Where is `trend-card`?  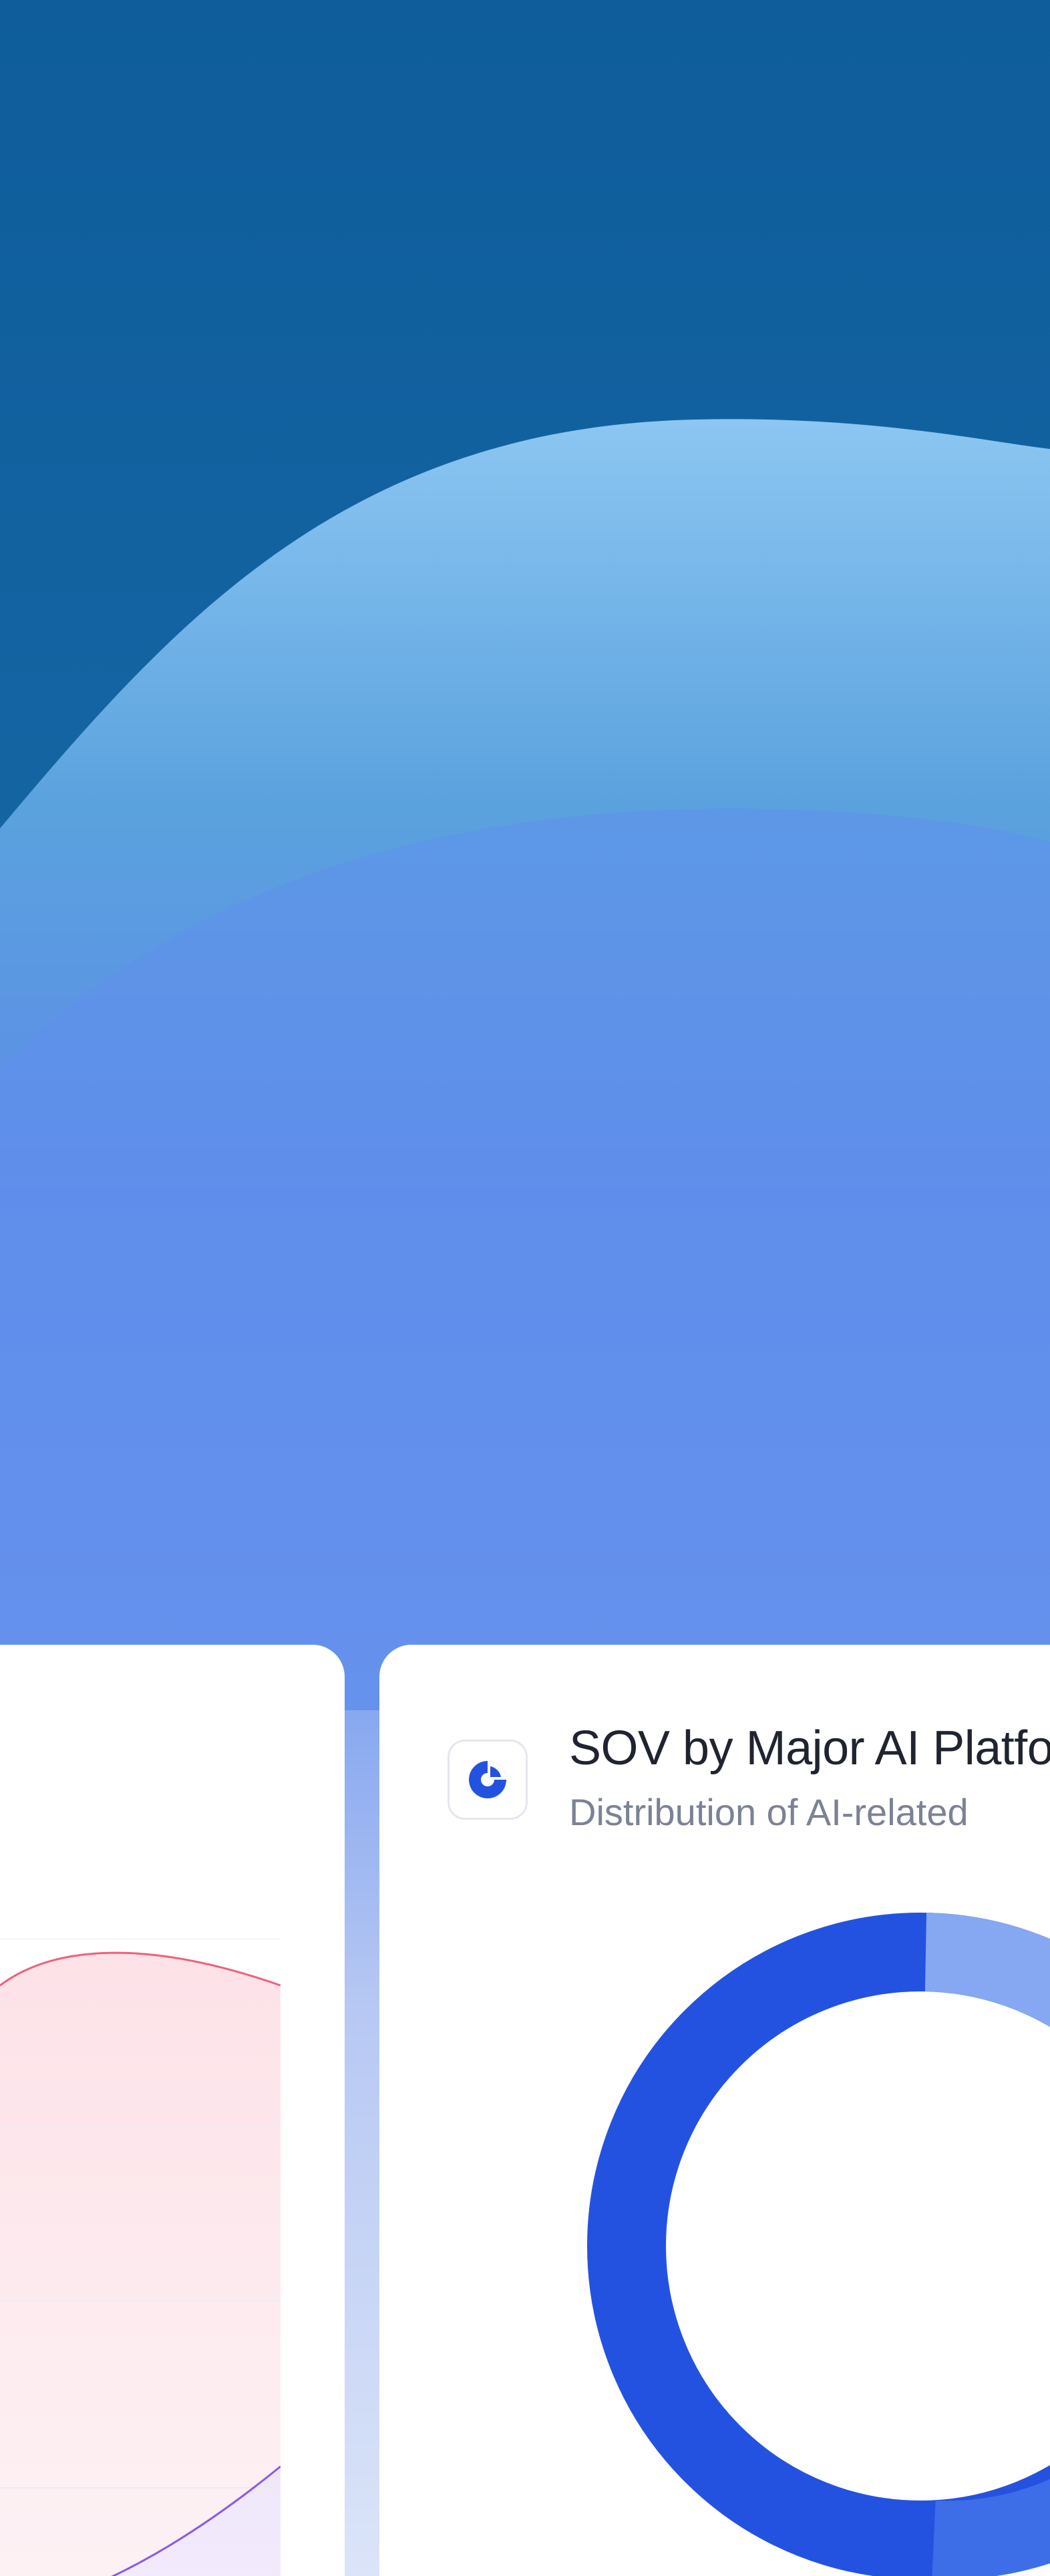 trend-card is located at coordinates (172, 2110).